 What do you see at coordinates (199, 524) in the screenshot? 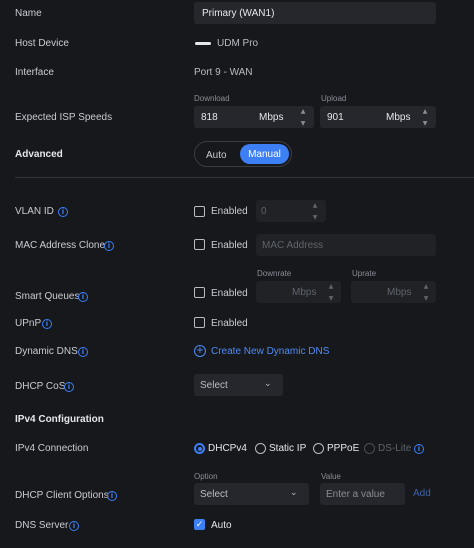
I see `dns-auto-checkbox: ✓` at bounding box center [199, 524].